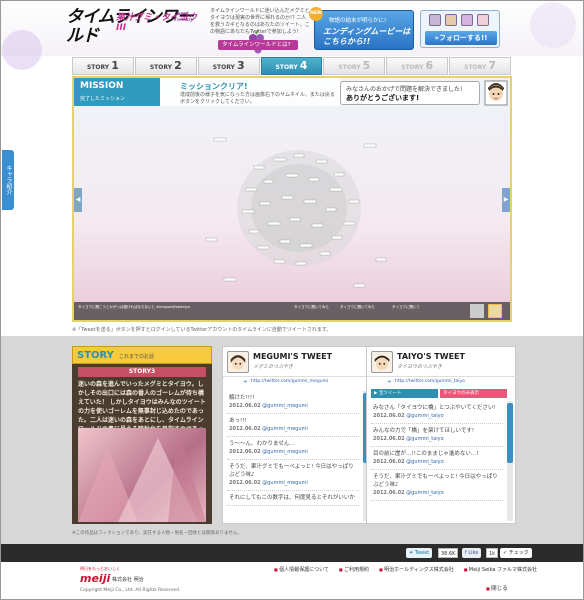 This screenshot has width=584, height=600. Describe the element at coordinates (166, 30) in the screenshot. I see `site-logo: タイムラインワールド 果汁グミ・タイヨウ III Tweet Fantasy` at that location.